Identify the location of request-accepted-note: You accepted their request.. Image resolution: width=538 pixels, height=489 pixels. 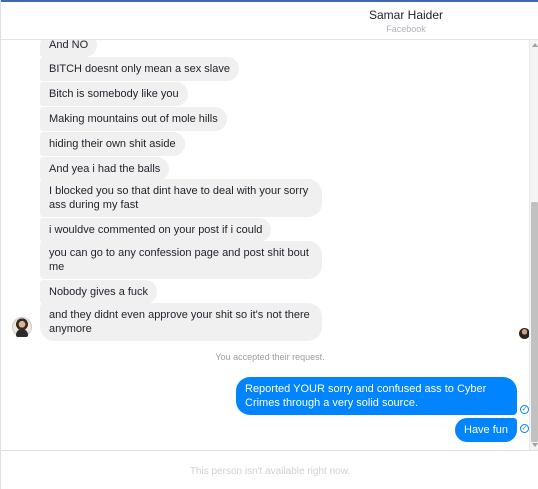
(270, 357).